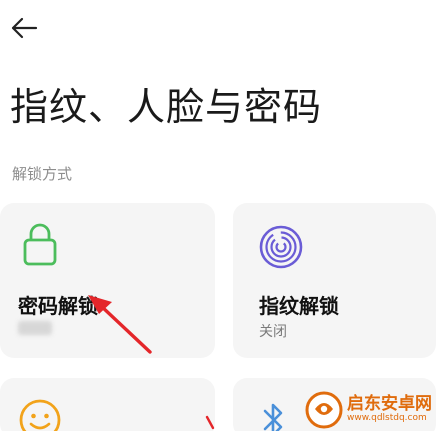  What do you see at coordinates (40, 246) in the screenshot?
I see `lock-icon` at bounding box center [40, 246].